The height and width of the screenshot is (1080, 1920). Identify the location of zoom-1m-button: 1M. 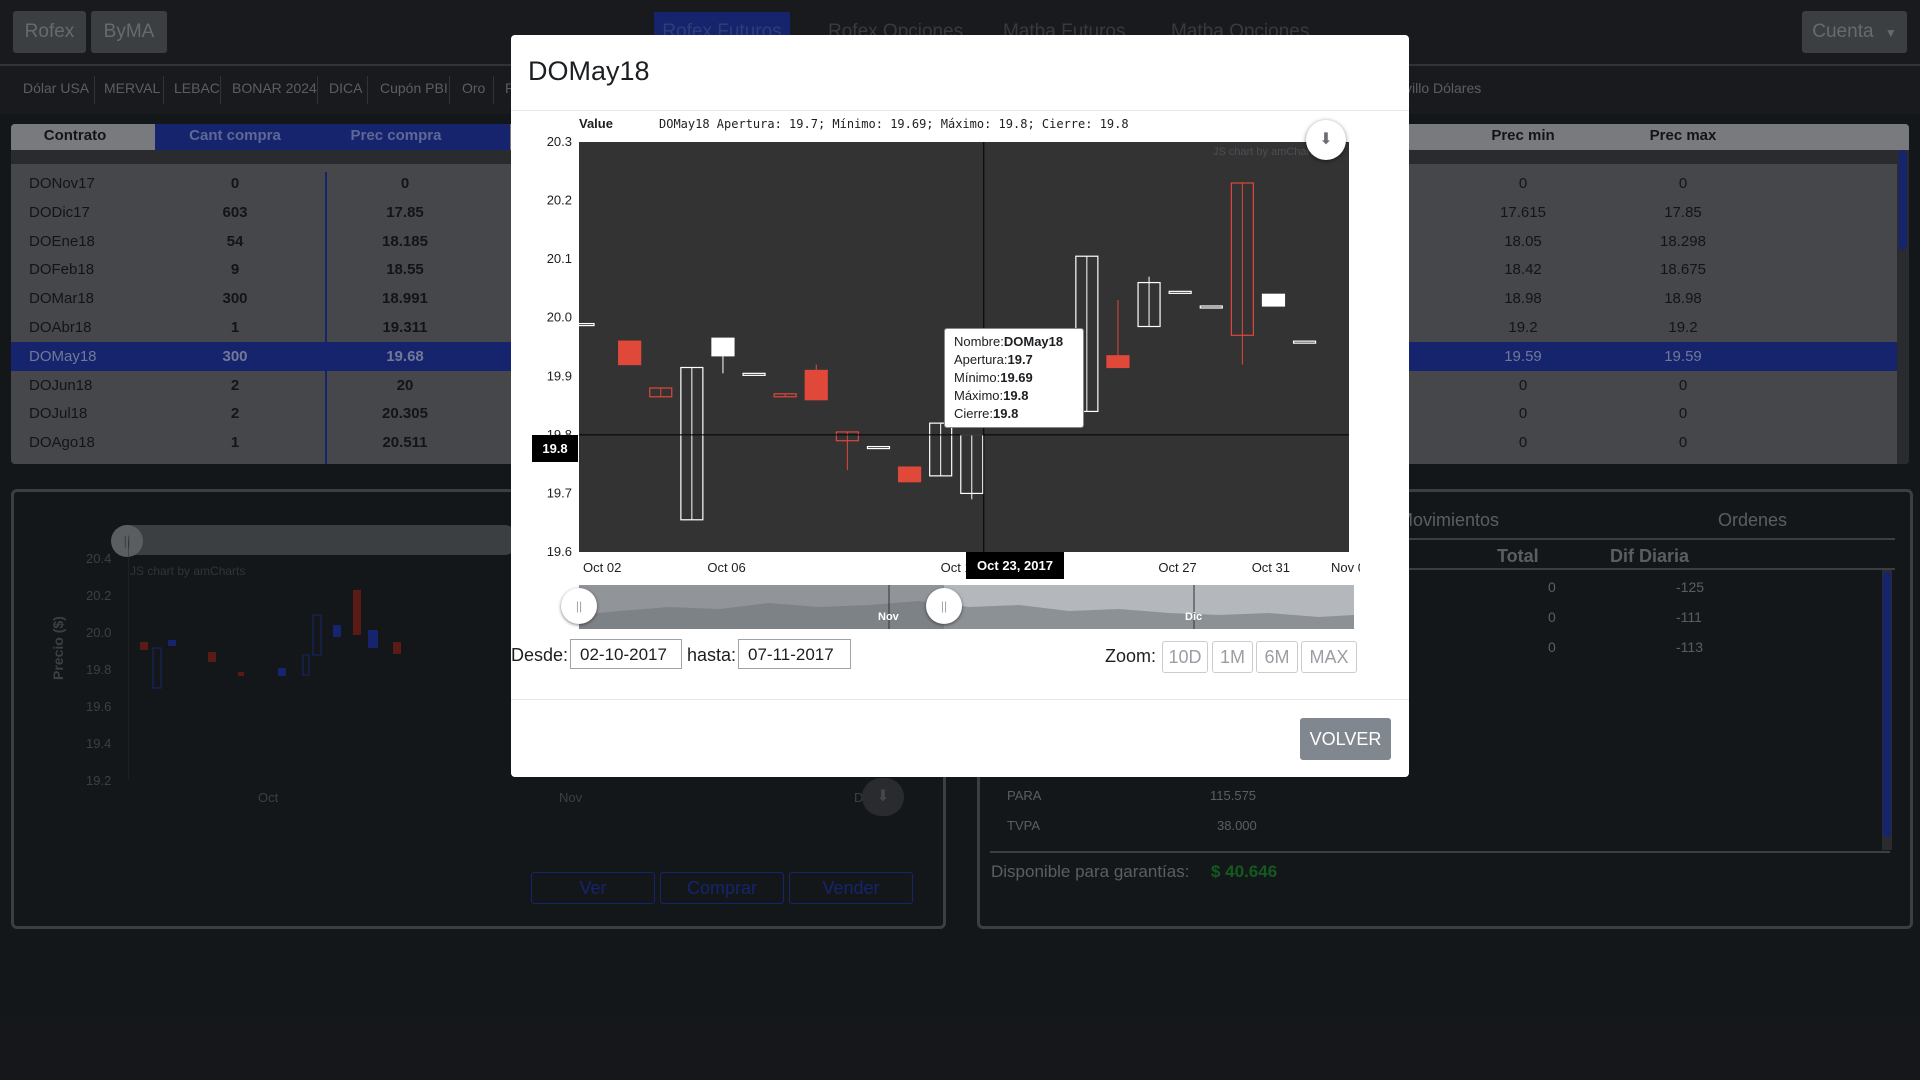
(1232, 657).